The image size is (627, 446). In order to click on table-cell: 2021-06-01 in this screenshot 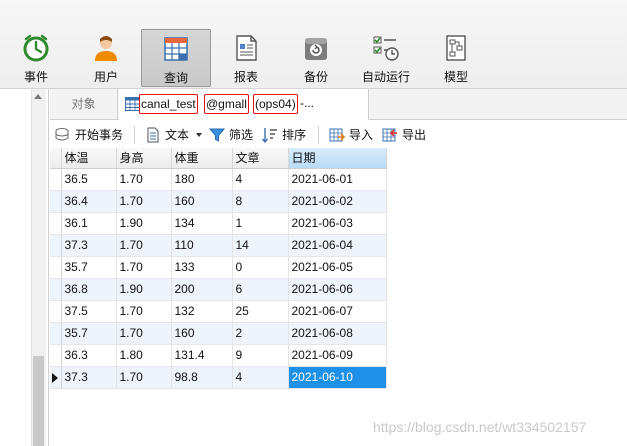, I will do `click(337, 179)`.